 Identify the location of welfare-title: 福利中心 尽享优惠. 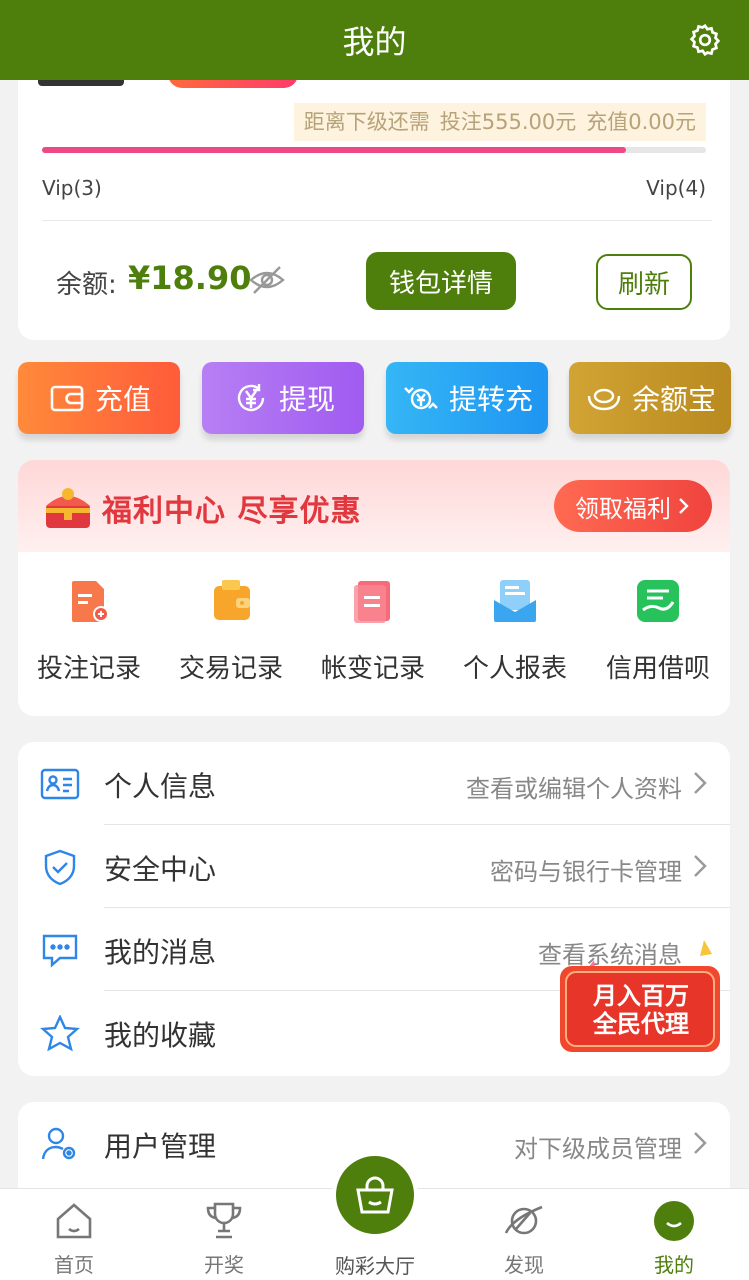
(232, 511).